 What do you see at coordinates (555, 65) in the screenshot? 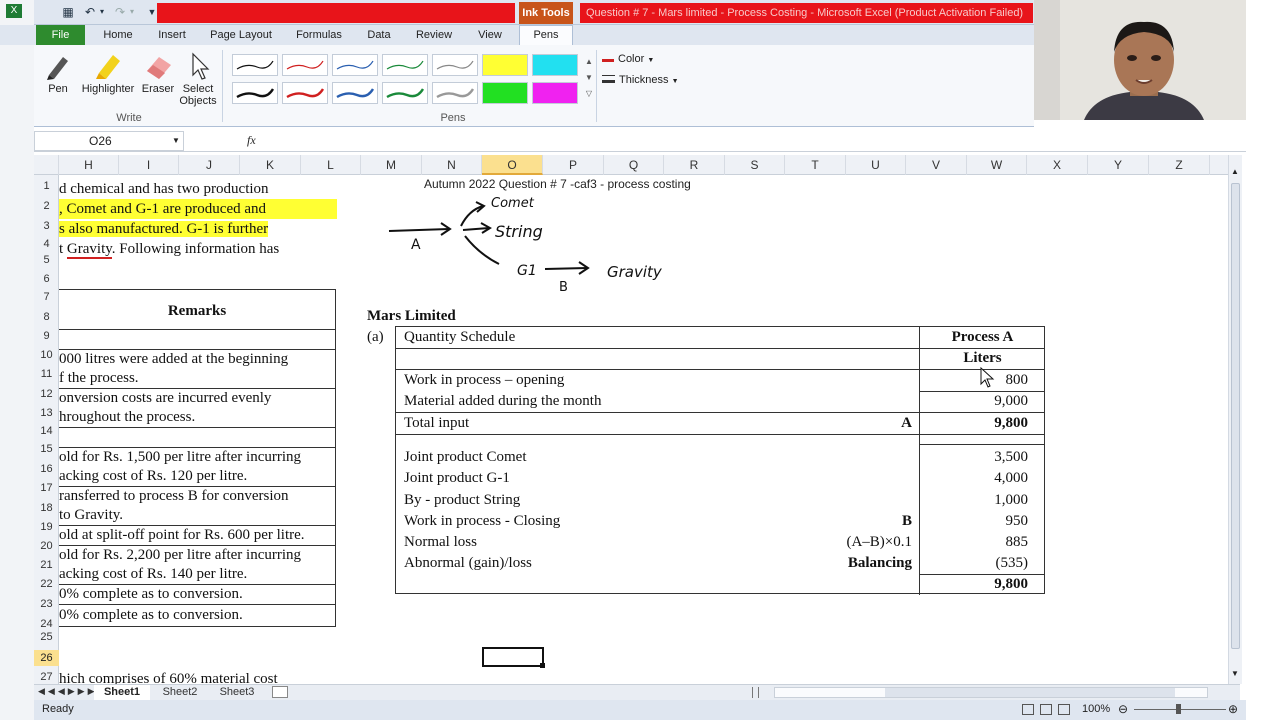
I see `highlighter-cyan` at bounding box center [555, 65].